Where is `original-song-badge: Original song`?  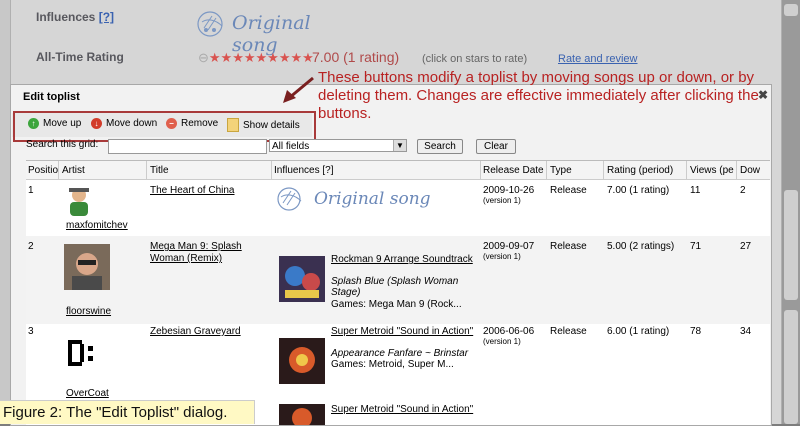
original-song-badge: Original song is located at coordinates (271, 32).